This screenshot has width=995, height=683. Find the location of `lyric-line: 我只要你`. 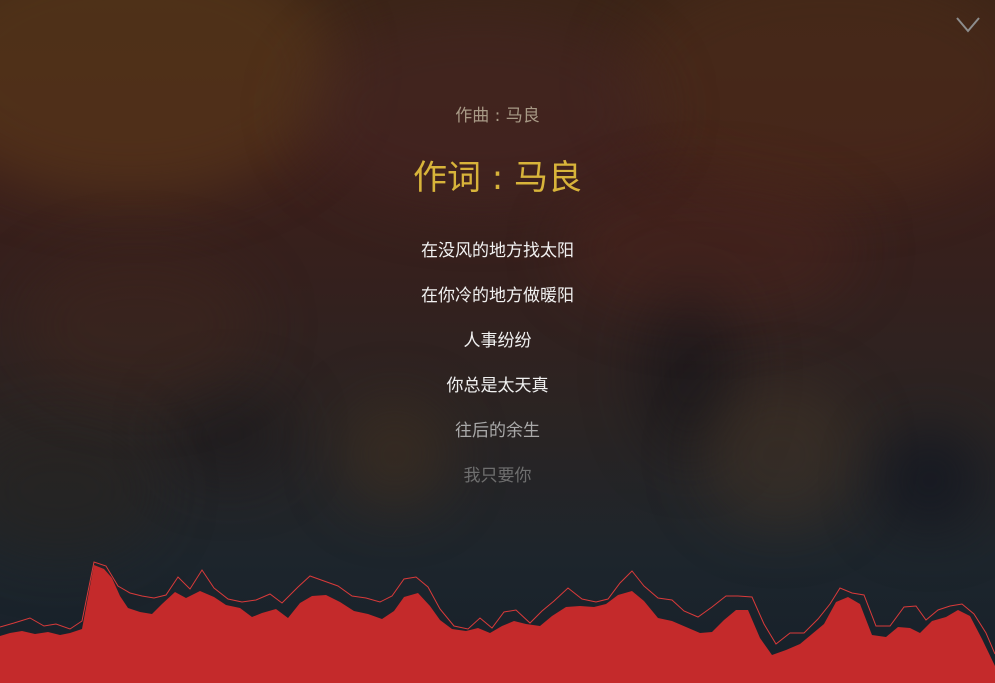

lyric-line: 我只要你 is located at coordinates (497, 476).